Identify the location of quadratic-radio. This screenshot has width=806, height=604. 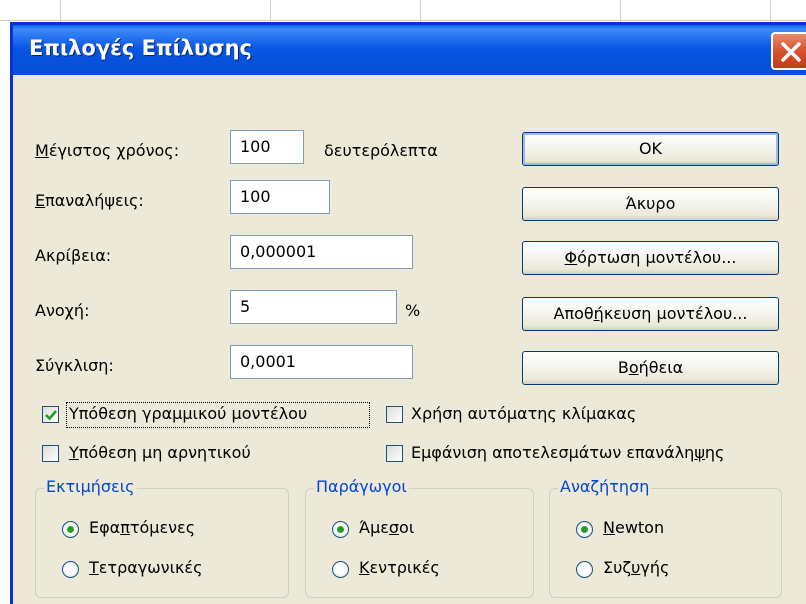
(70, 569).